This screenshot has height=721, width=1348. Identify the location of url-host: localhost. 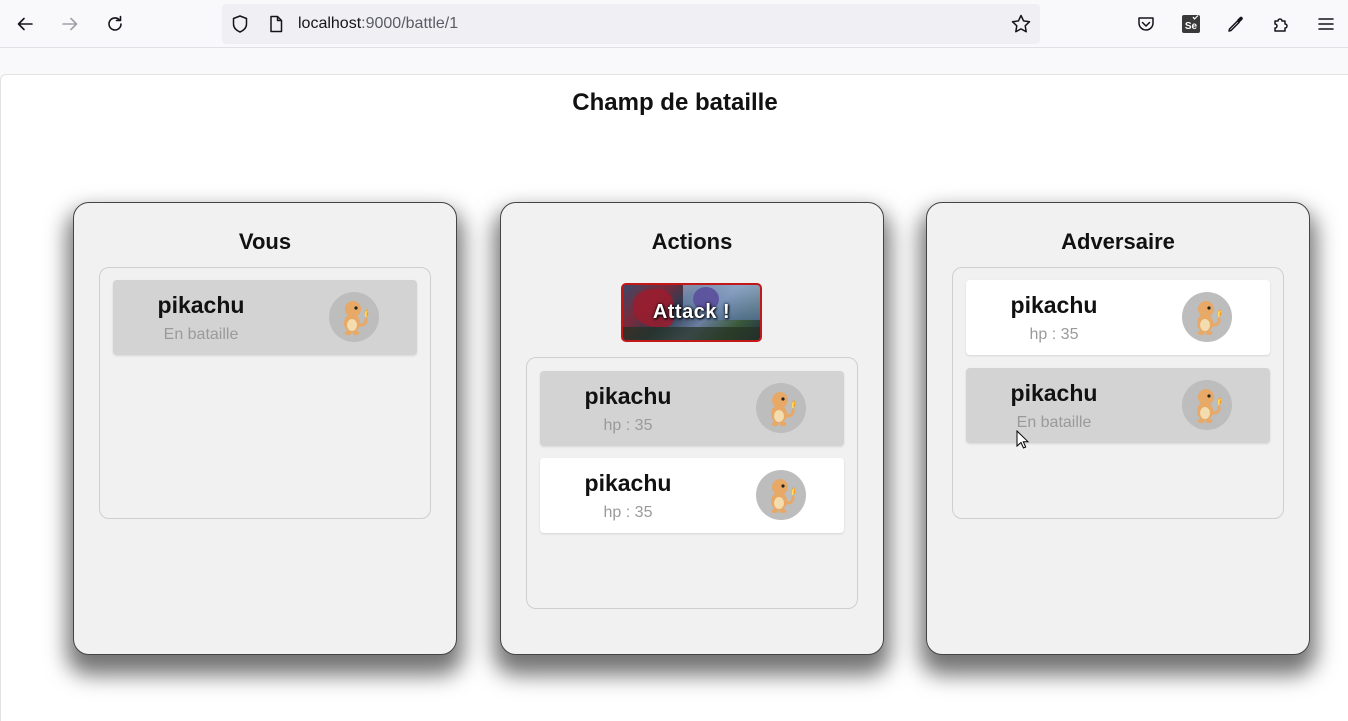
(330, 23).